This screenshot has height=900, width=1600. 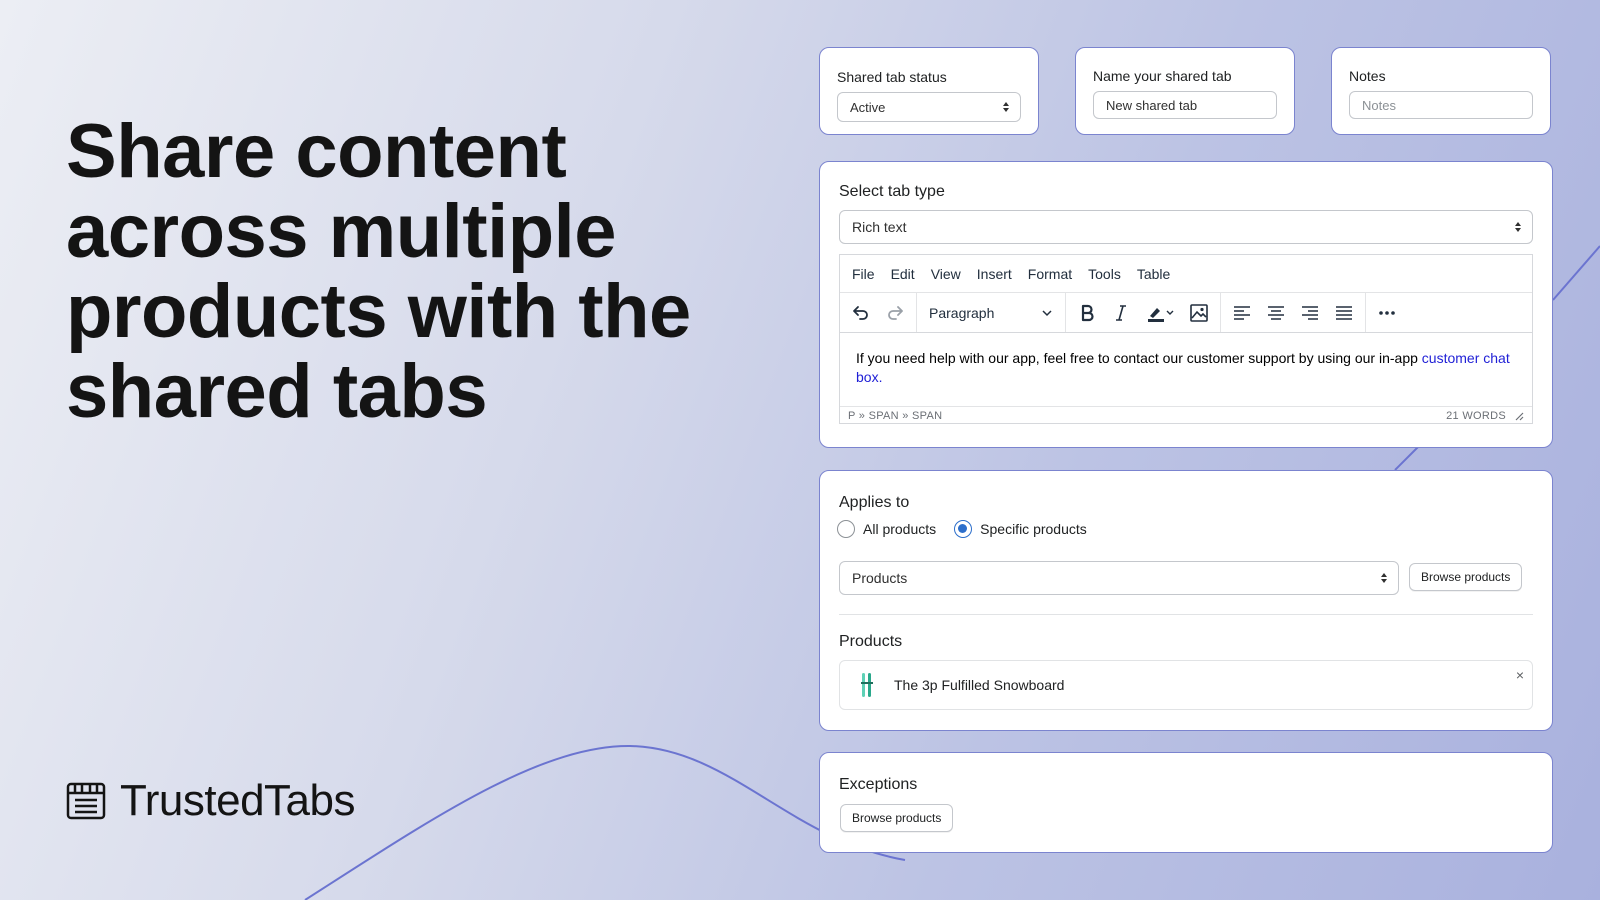 What do you see at coordinates (237, 800) in the screenshot?
I see `brand-name: TrustedTabs` at bounding box center [237, 800].